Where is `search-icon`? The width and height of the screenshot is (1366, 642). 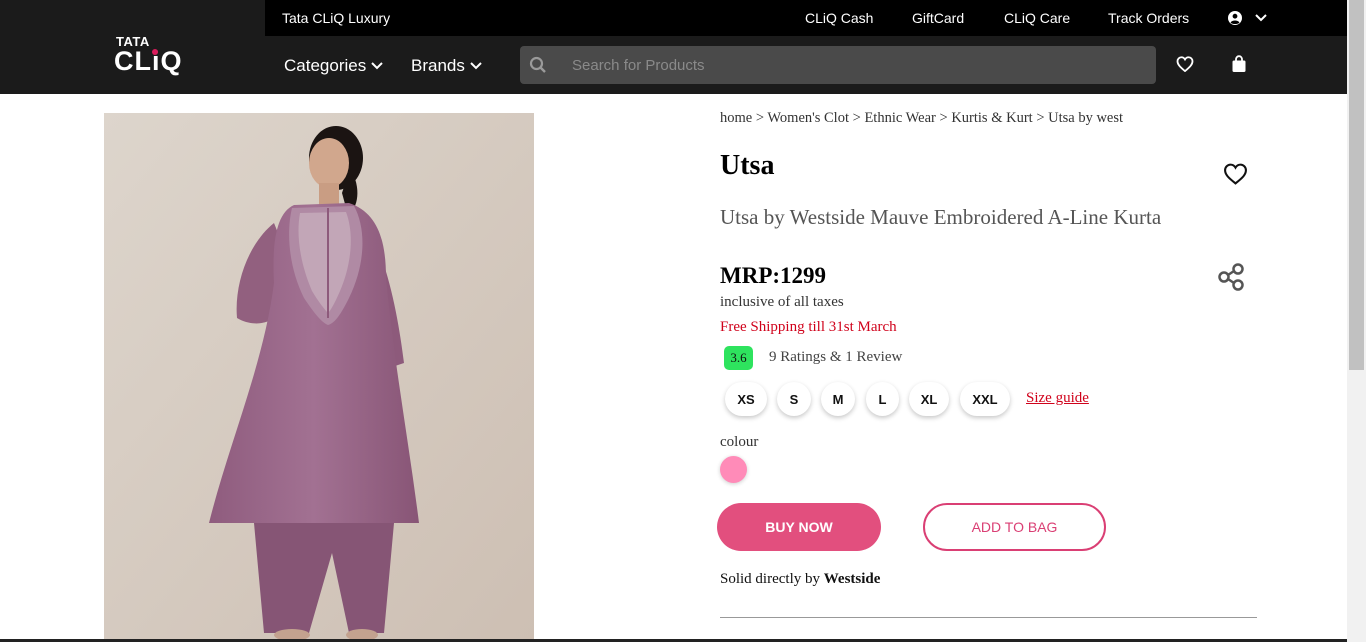
search-icon is located at coordinates (538, 65).